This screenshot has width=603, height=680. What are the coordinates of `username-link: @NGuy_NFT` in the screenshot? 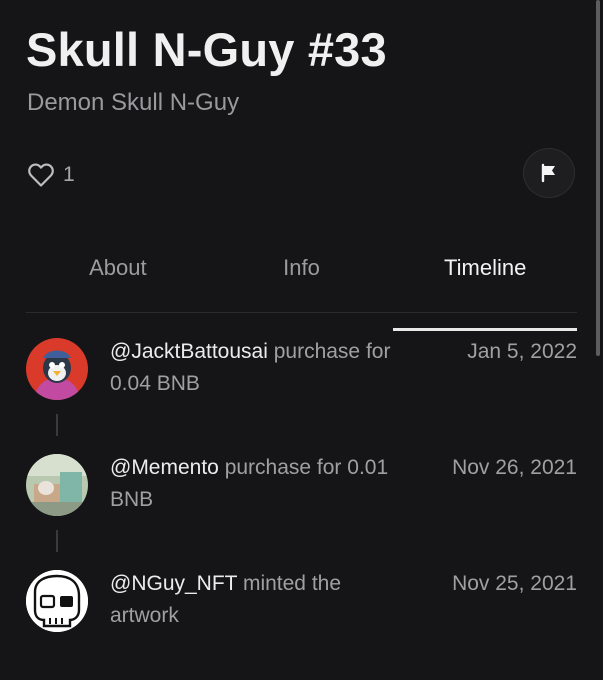 It's located at (173, 583).